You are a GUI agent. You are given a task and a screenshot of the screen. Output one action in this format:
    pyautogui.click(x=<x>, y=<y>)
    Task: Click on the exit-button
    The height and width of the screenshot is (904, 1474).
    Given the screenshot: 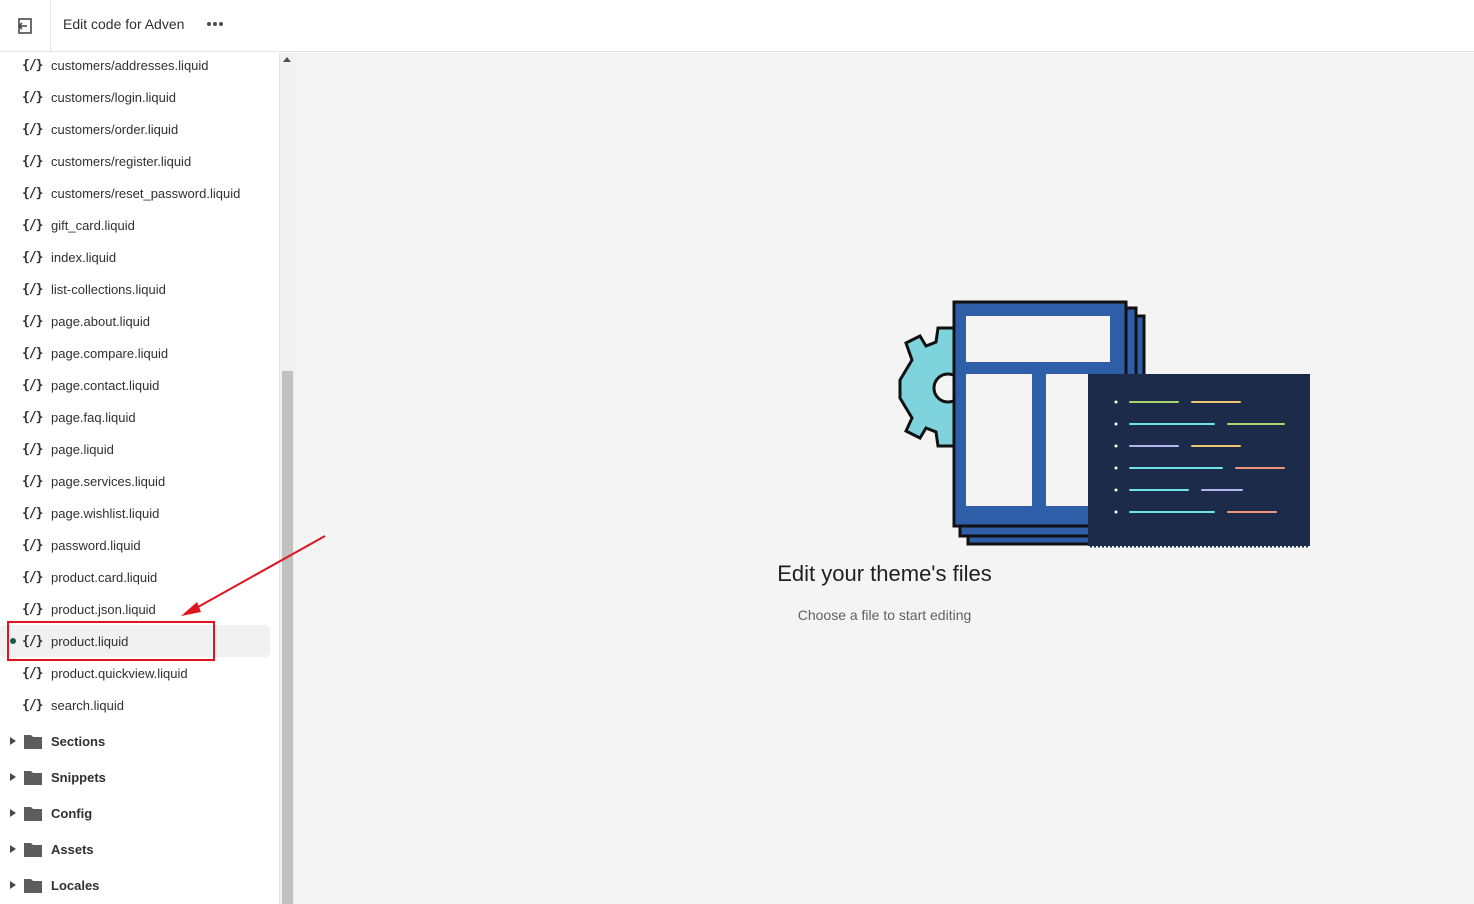 What is the action you would take?
    pyautogui.click(x=25, y=26)
    